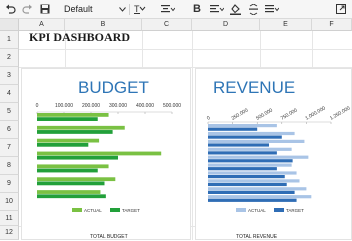  Describe the element at coordinates (217, 9) in the screenshot. I see `align-icon` at that location.